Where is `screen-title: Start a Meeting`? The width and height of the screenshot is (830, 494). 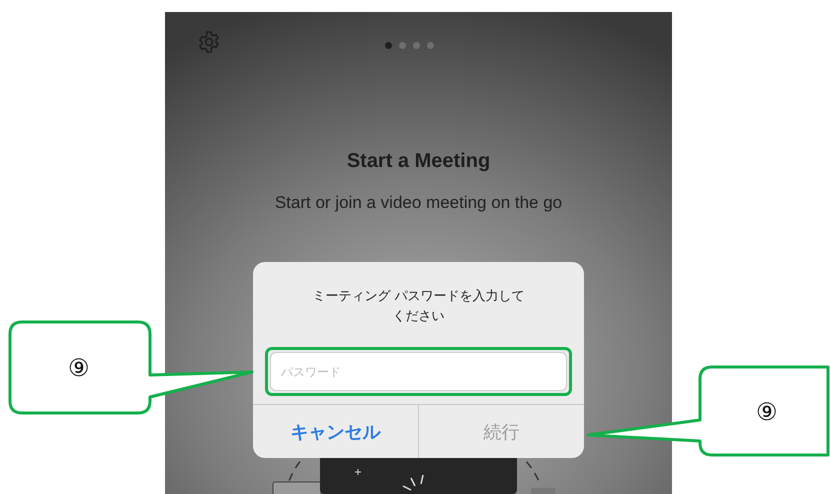
screen-title: Start a Meeting is located at coordinates (418, 161).